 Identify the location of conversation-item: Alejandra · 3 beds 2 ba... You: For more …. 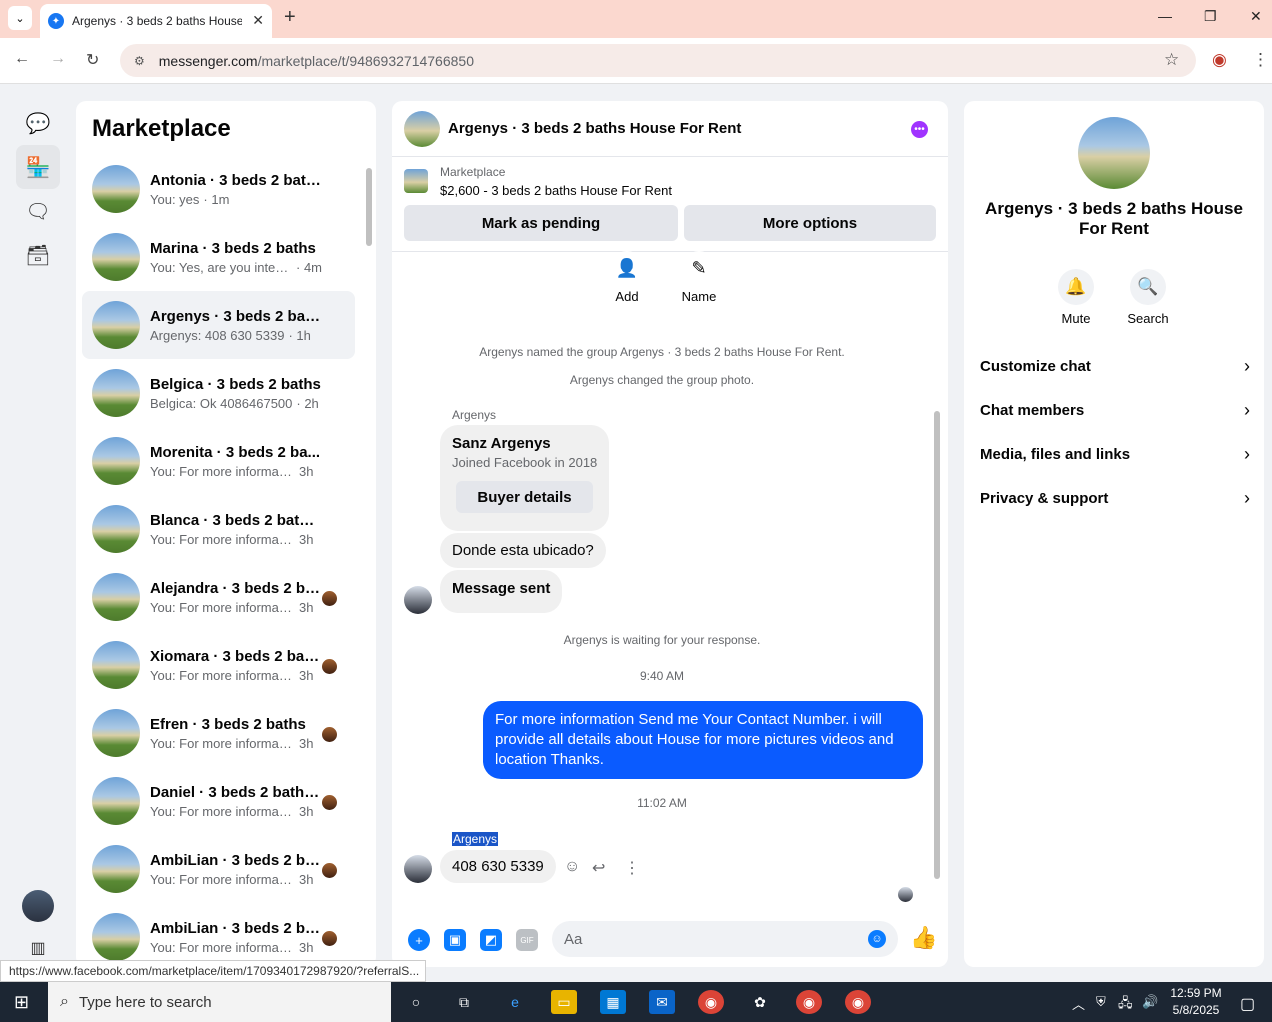
(218, 597).